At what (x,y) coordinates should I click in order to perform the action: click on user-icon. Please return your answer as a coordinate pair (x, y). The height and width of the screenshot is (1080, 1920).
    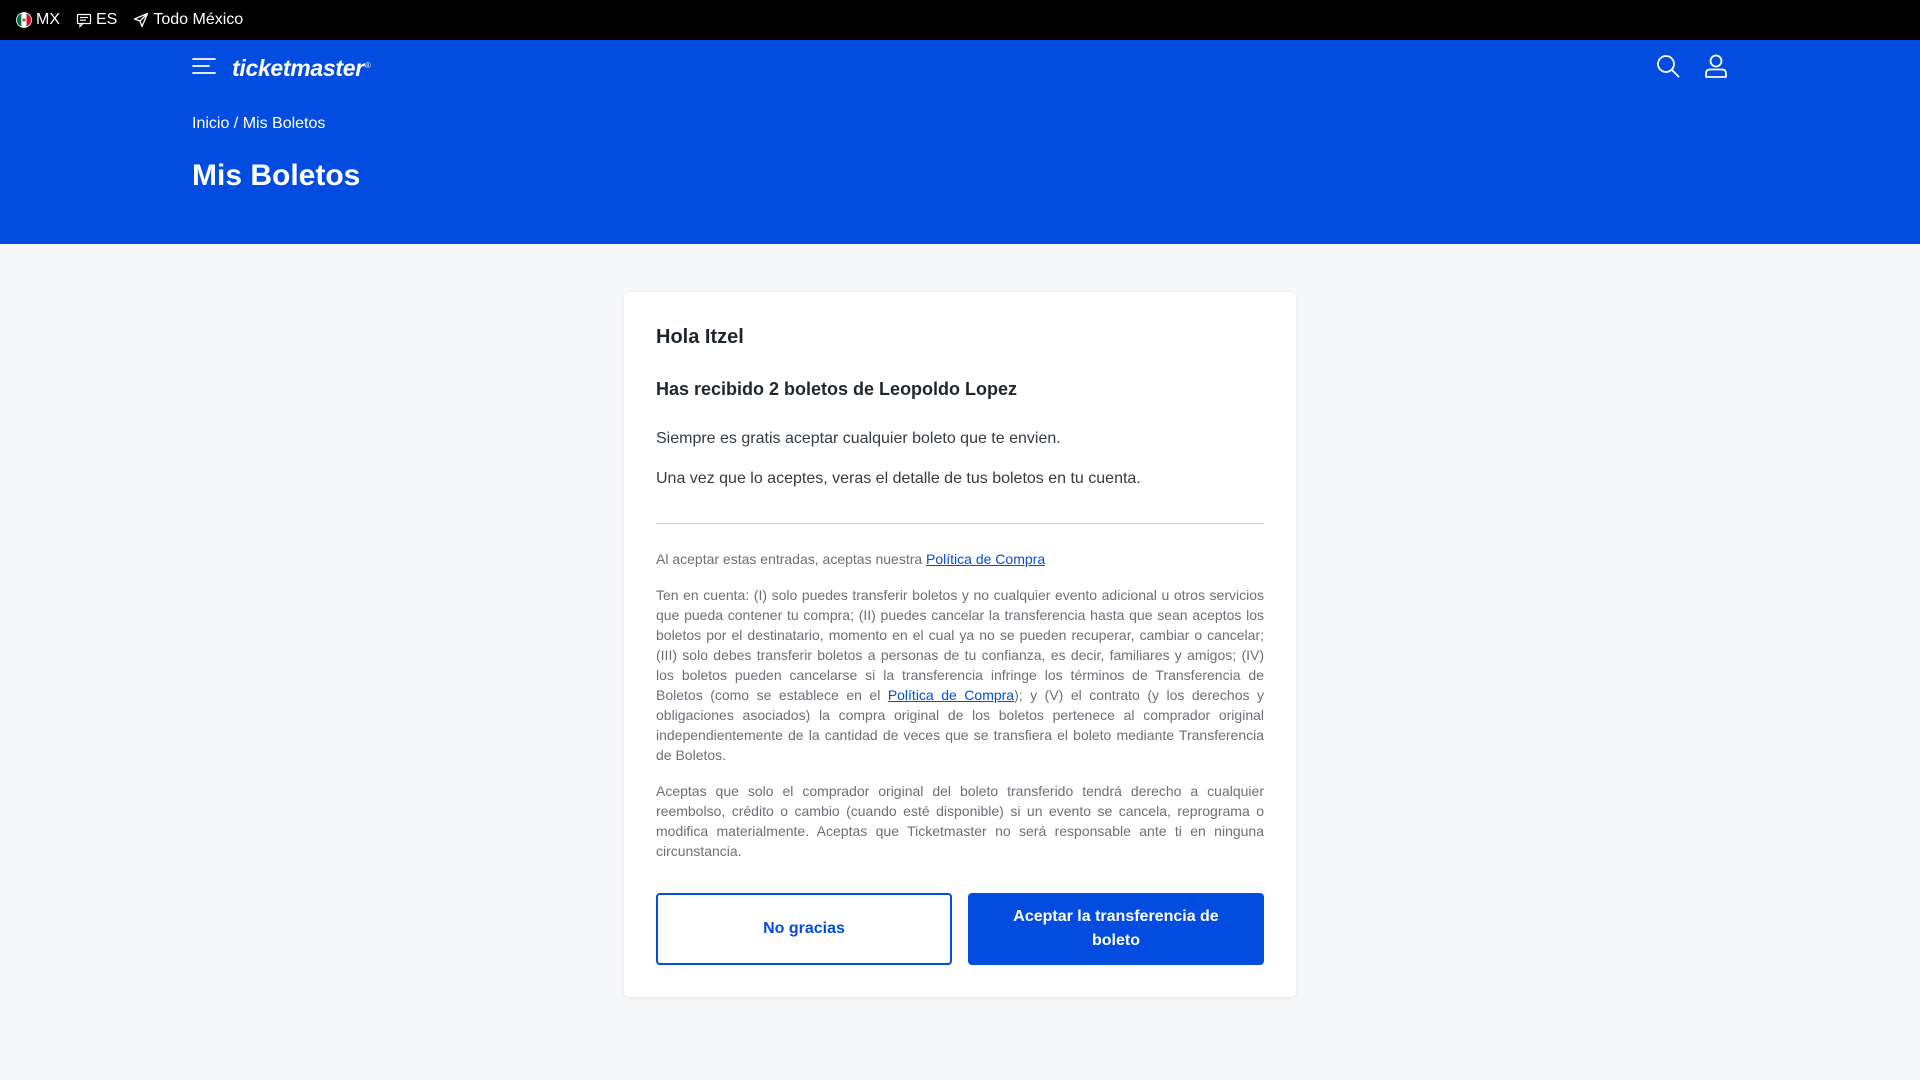
    Looking at the image, I should click on (1716, 68).